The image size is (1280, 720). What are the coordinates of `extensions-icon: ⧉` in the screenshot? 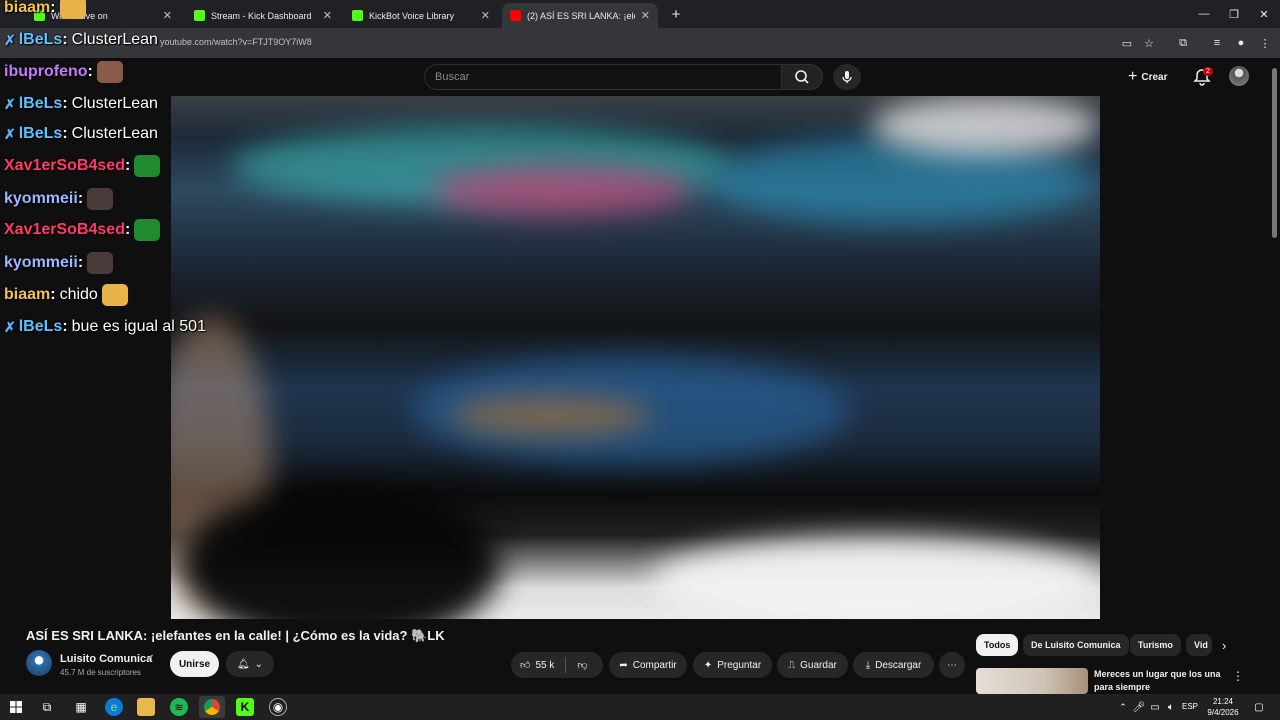 It's located at (1183, 43).